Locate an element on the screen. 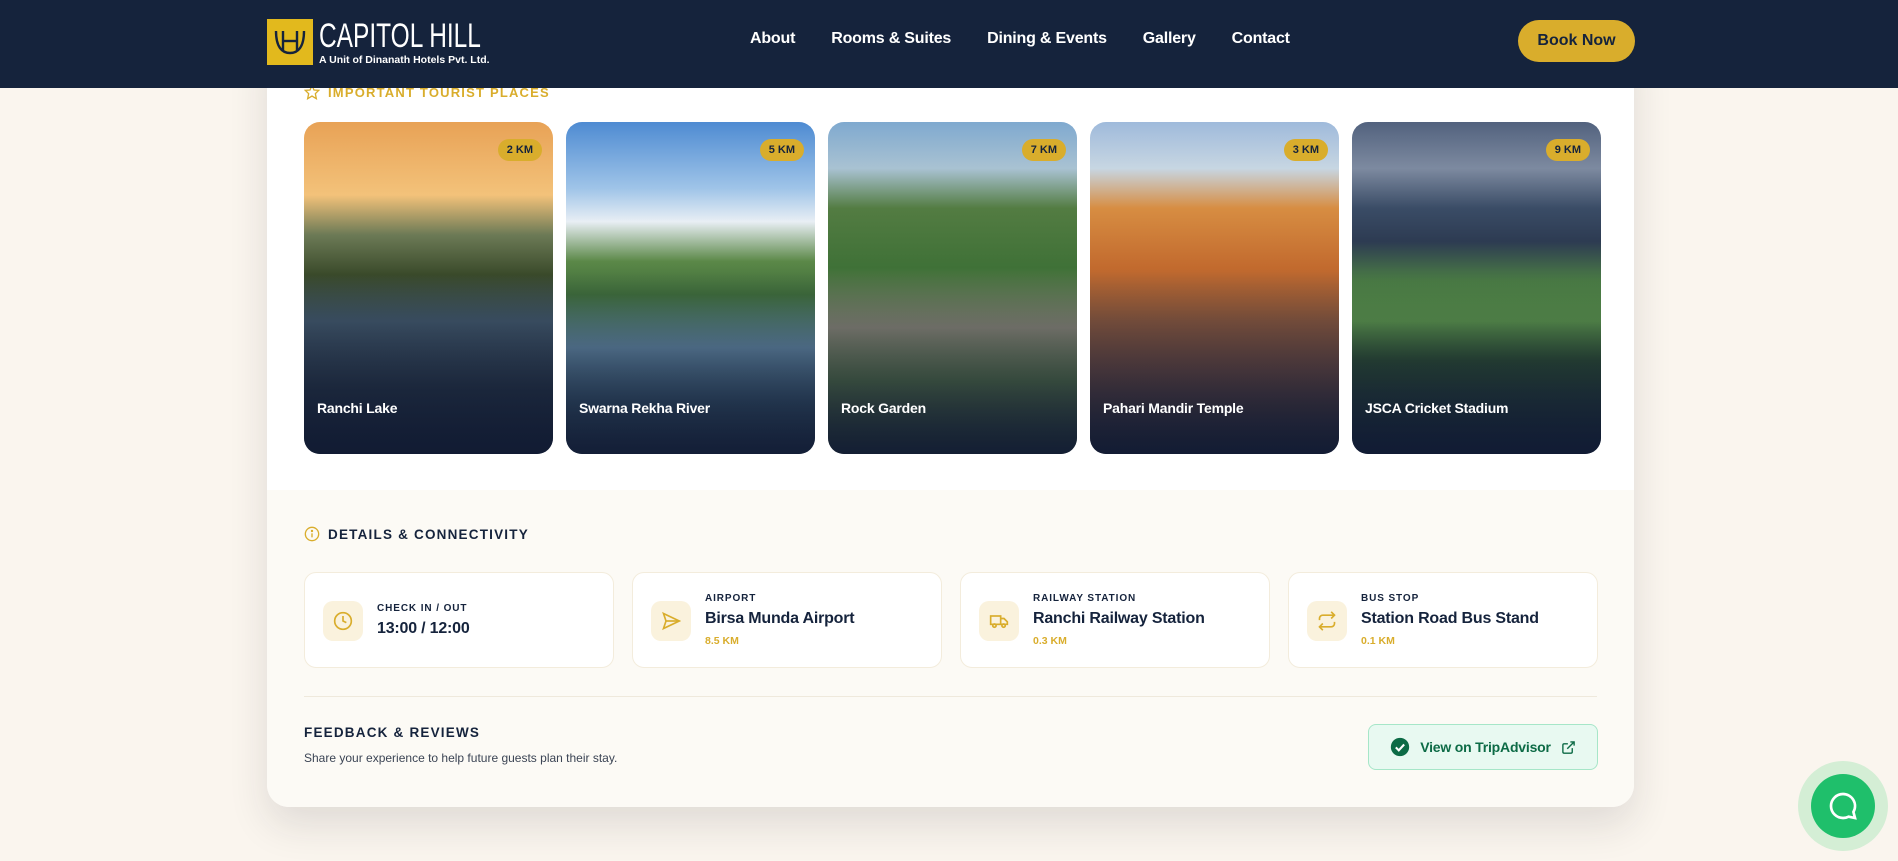  place-name: JSCA Cricket Stadium is located at coordinates (1437, 408).